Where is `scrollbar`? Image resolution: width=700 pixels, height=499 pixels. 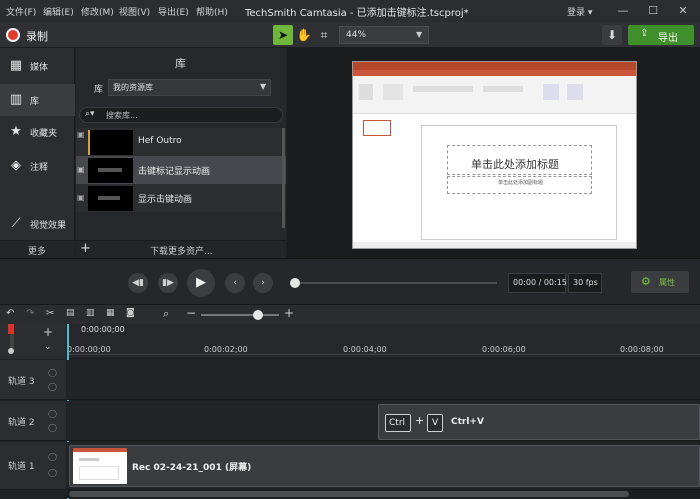
scrollbar is located at coordinates (283, 178).